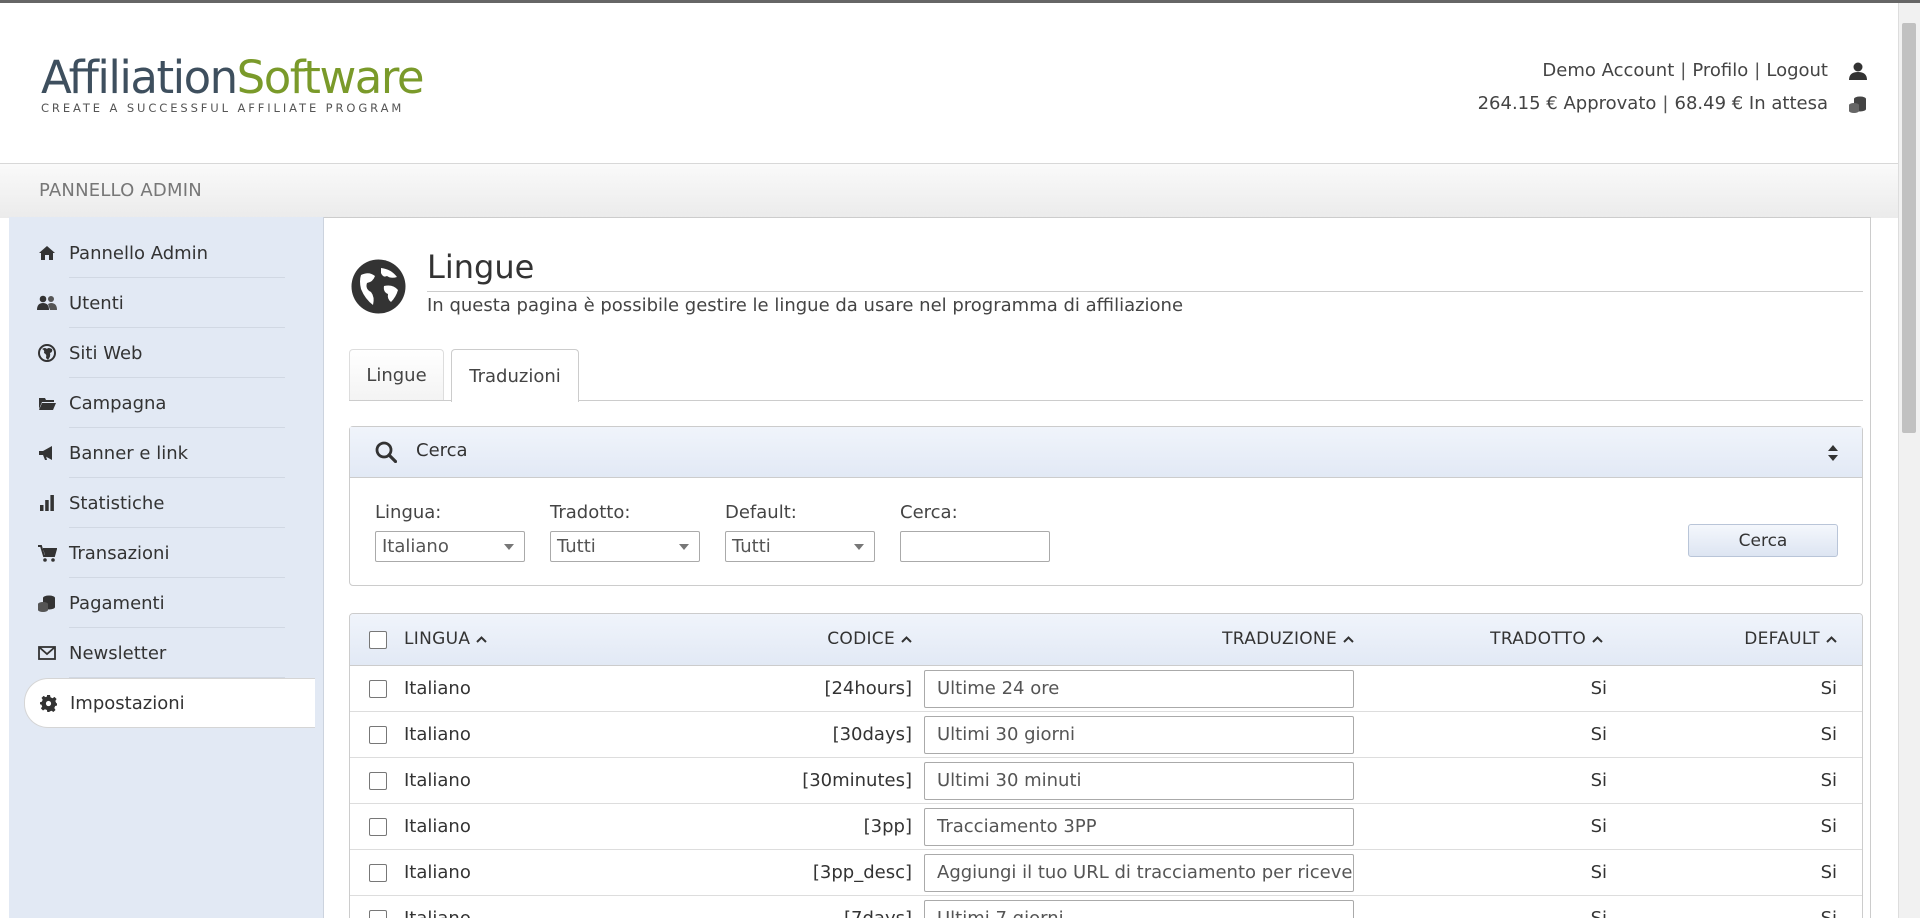 The image size is (1920, 918). Describe the element at coordinates (1797, 70) in the screenshot. I see `logout-link: Logout` at that location.